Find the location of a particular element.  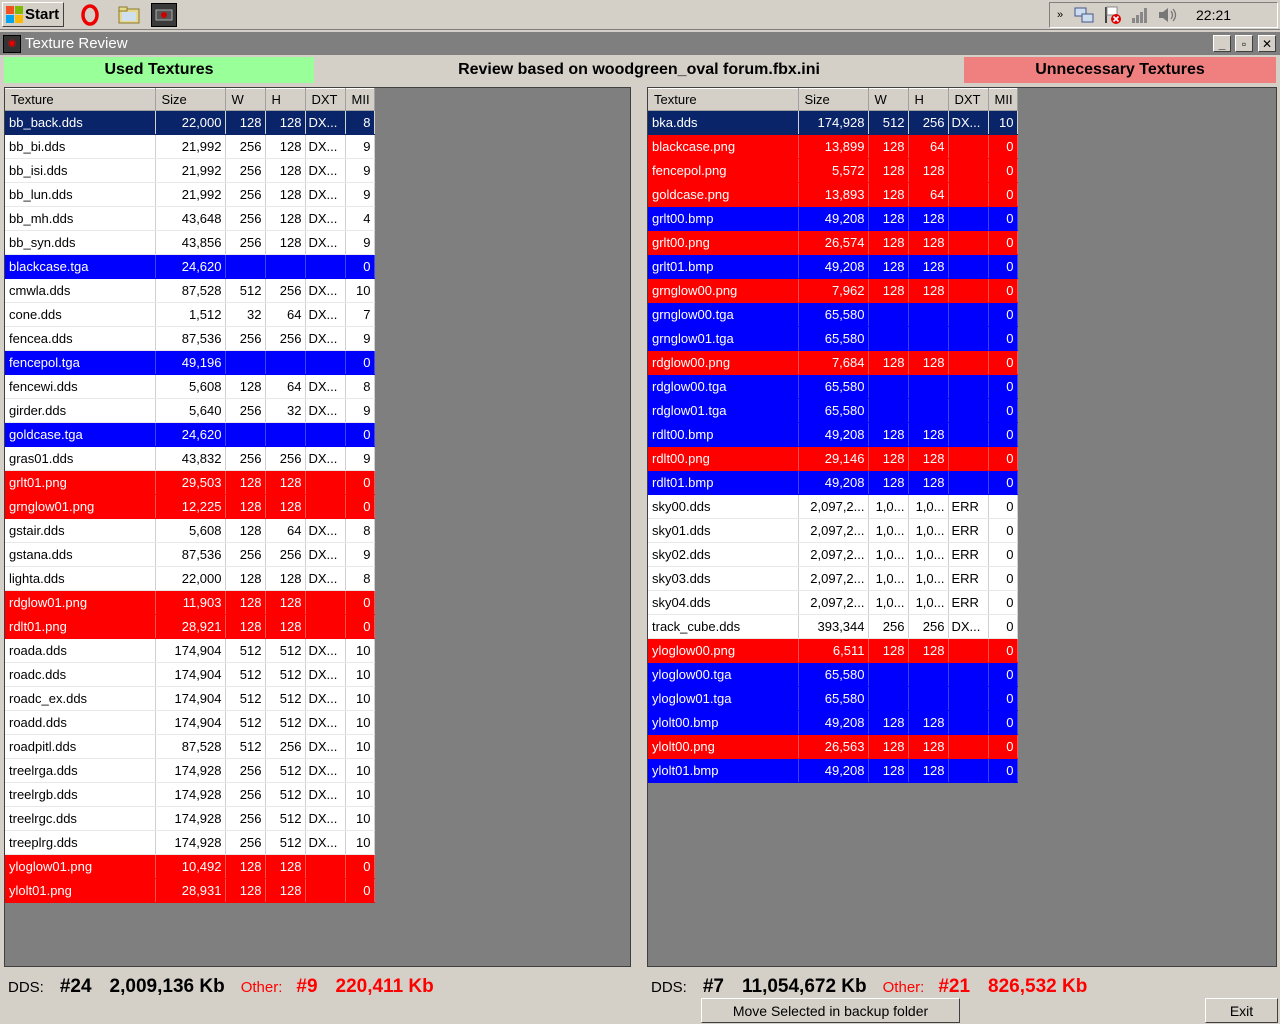

dxt-cell is located at coordinates (968, 290).